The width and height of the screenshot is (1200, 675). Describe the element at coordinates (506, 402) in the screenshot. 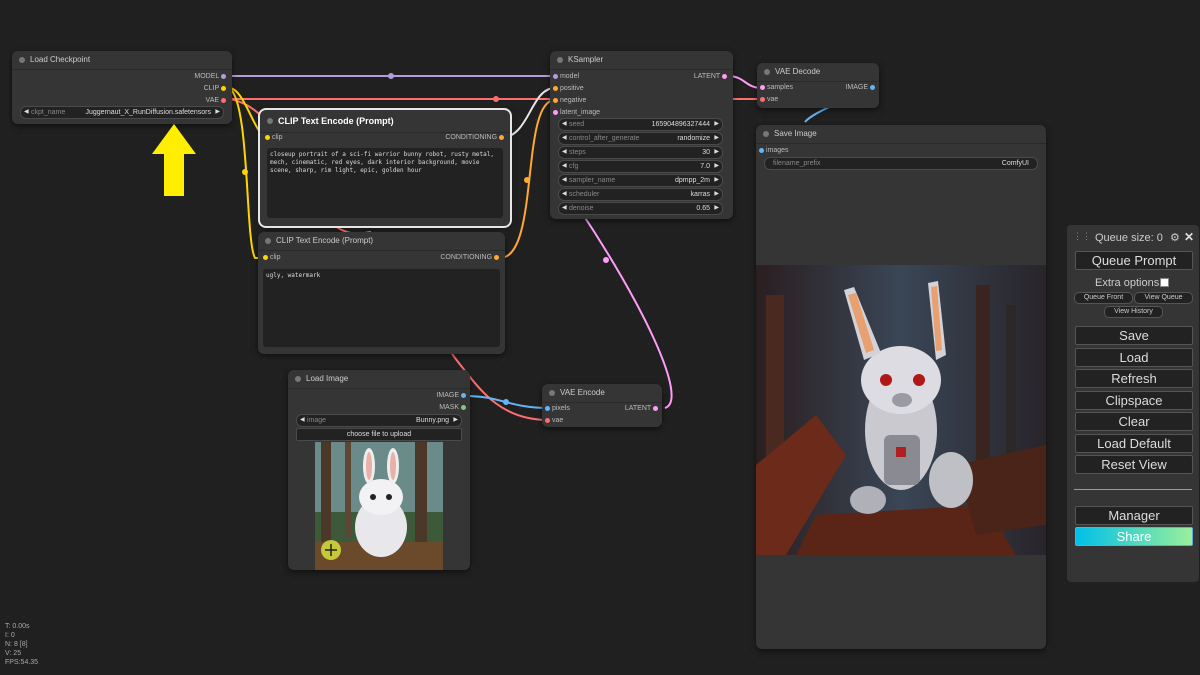

I see `wire-image-midpoint` at that location.